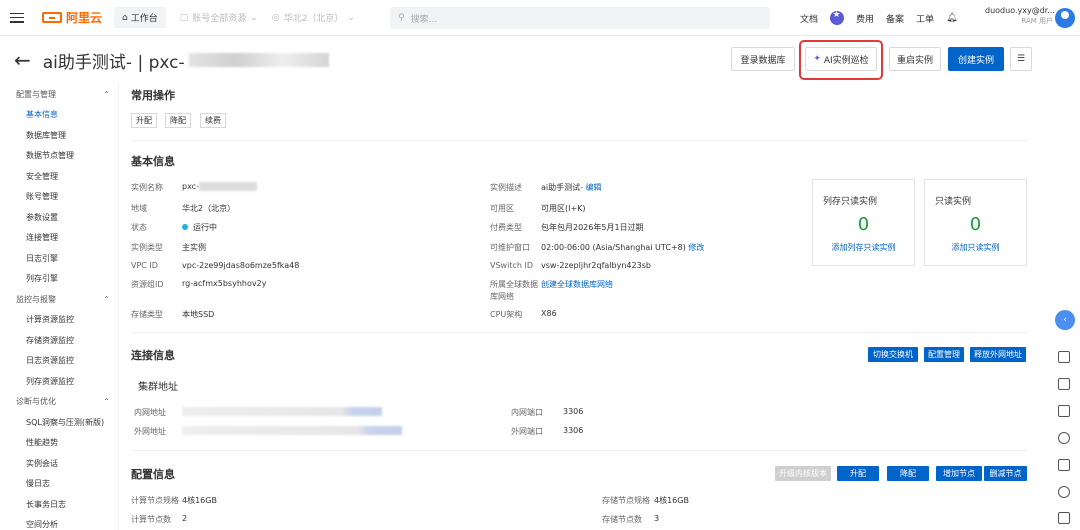 This screenshot has width=1080, height=530. Describe the element at coordinates (573, 411) in the screenshot. I see `value-private-port: 3306` at that location.